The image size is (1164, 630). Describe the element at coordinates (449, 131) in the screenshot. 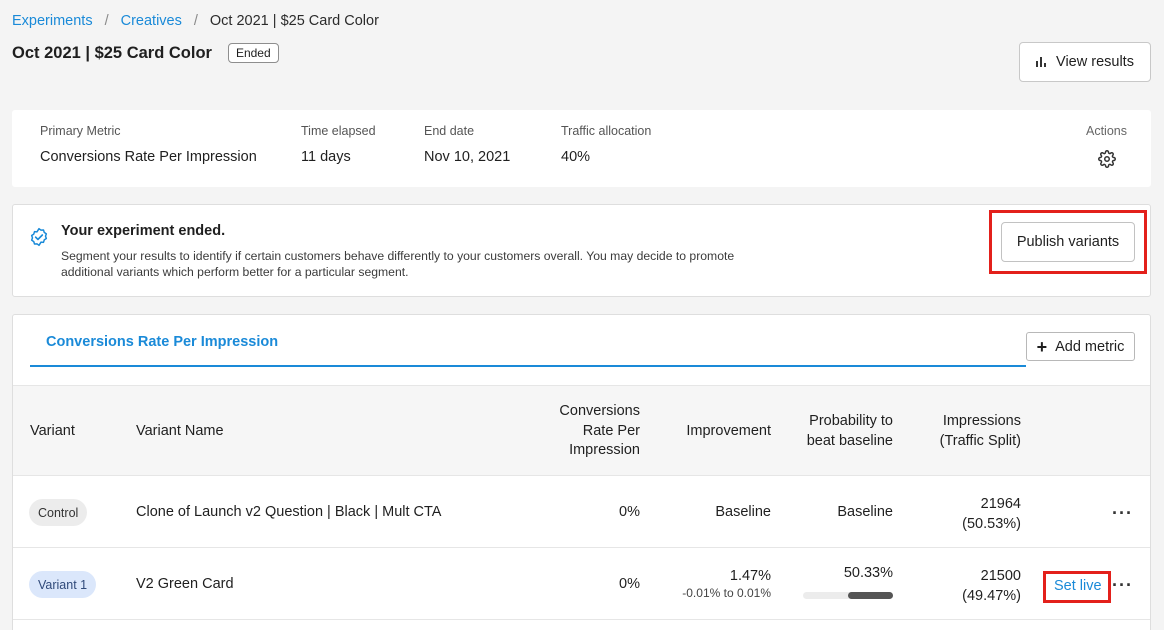

I see `end-date-label: End date` at that location.